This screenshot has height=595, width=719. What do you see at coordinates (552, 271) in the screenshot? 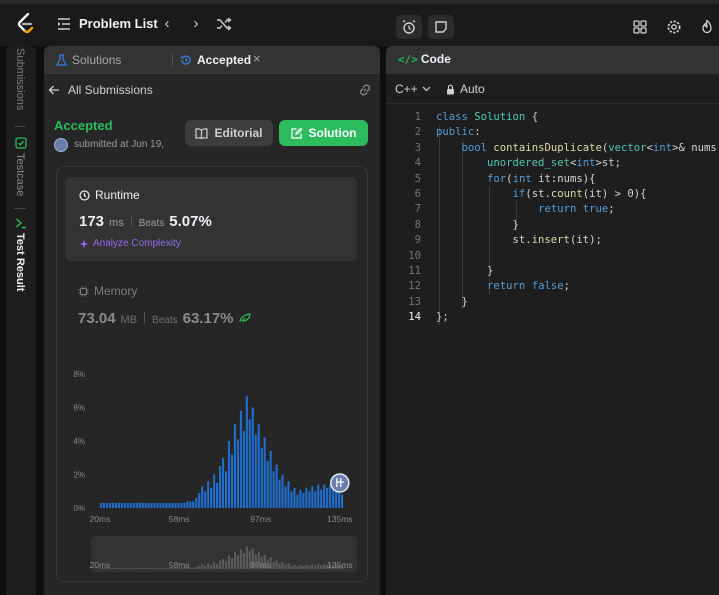
I see `code-line: 11 }` at bounding box center [552, 271].